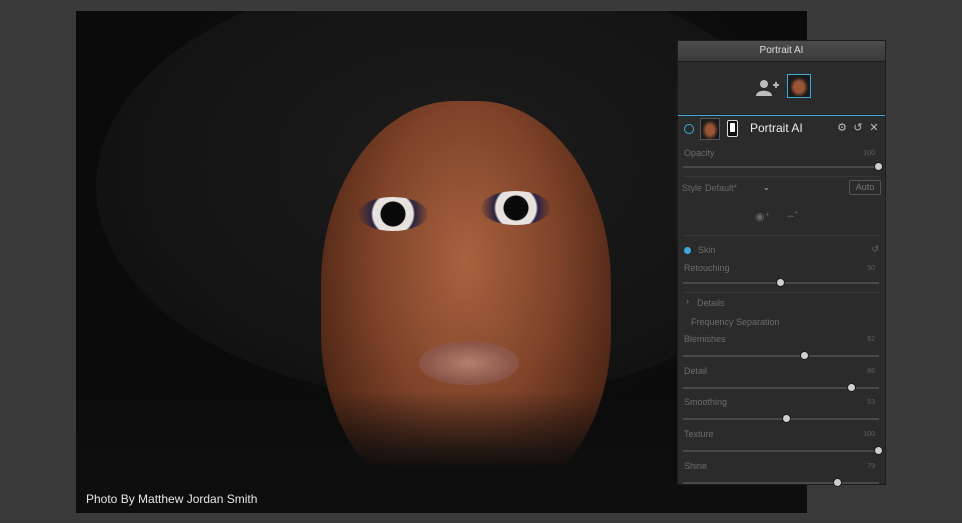  What do you see at coordinates (768, 88) in the screenshot?
I see `add-person-icon` at bounding box center [768, 88].